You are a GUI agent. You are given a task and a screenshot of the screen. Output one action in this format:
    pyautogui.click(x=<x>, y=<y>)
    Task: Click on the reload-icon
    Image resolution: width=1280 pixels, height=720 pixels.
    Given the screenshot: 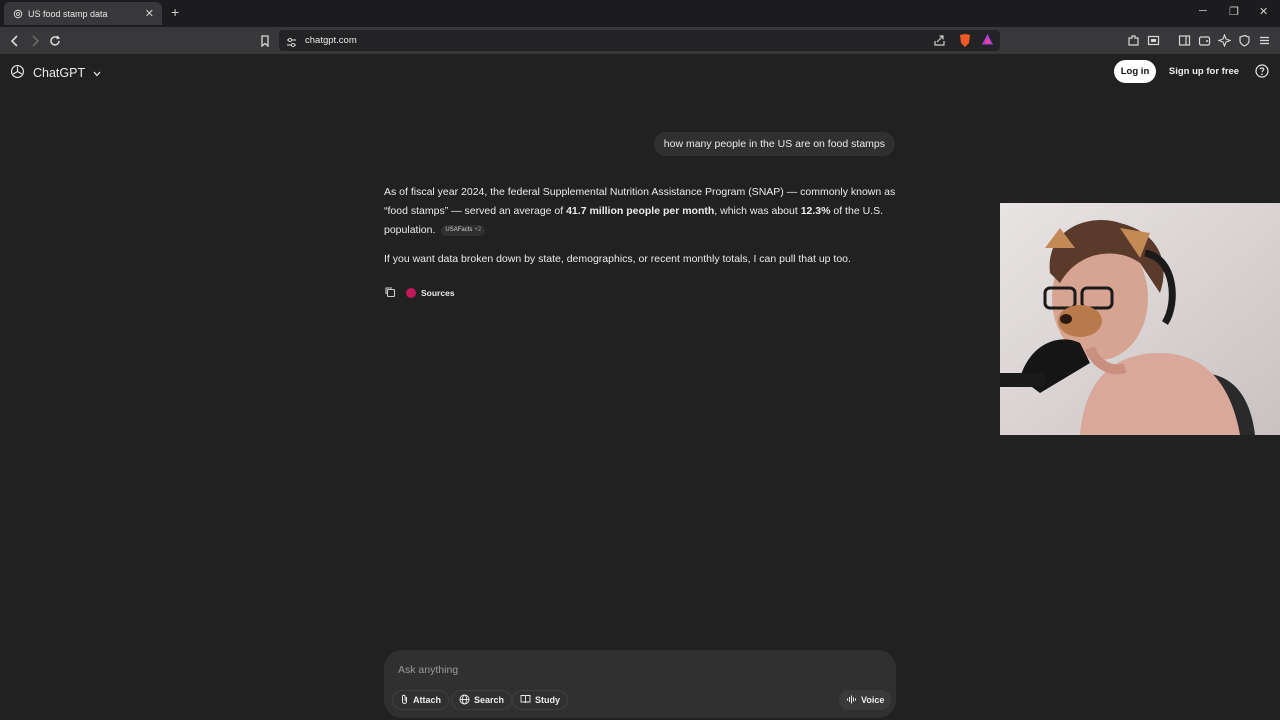 What is the action you would take?
    pyautogui.click(x=54, y=40)
    